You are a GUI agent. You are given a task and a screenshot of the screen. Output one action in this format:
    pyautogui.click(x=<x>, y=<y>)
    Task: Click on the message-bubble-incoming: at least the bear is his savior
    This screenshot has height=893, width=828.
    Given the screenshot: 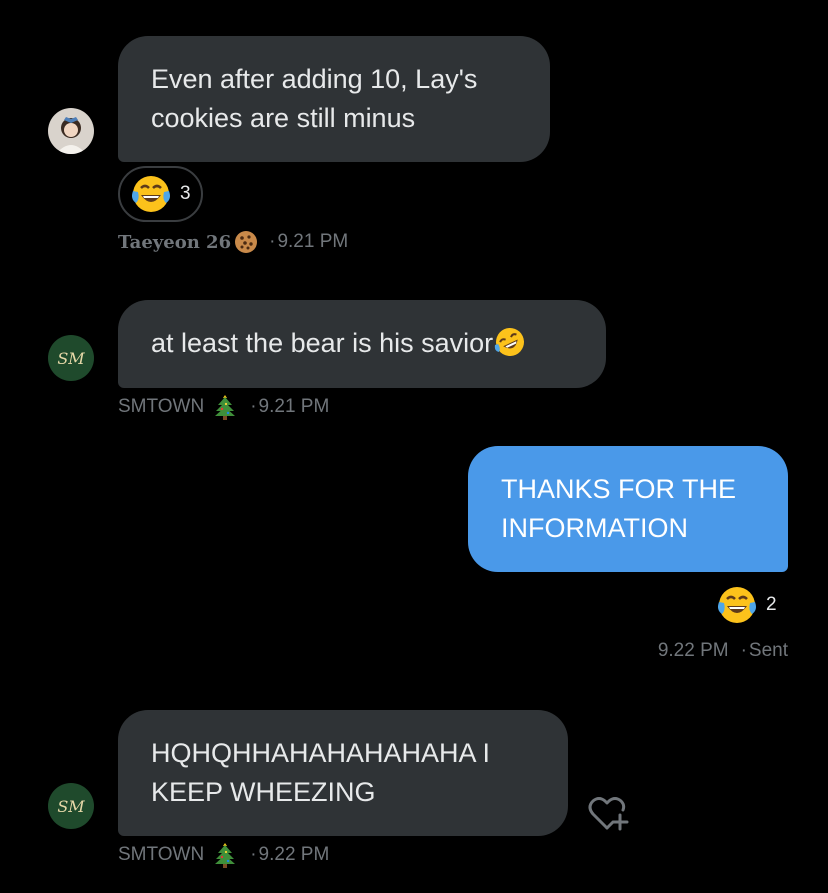 What is the action you would take?
    pyautogui.click(x=362, y=344)
    